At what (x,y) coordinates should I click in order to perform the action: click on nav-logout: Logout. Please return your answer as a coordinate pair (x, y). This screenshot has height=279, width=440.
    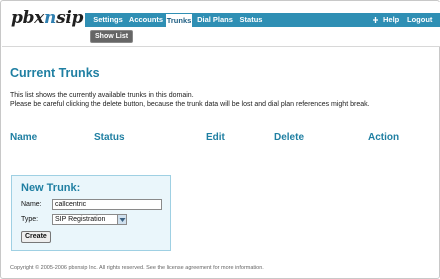
    Looking at the image, I should click on (419, 20).